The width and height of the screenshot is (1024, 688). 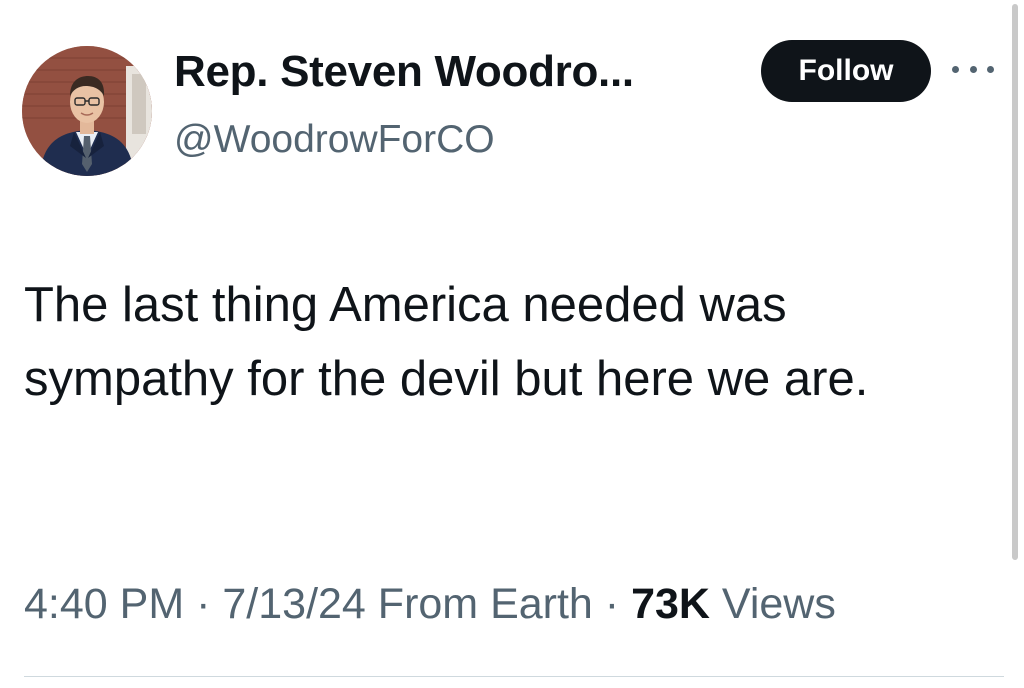 I want to click on views-count: 73K, so click(x=670, y=604).